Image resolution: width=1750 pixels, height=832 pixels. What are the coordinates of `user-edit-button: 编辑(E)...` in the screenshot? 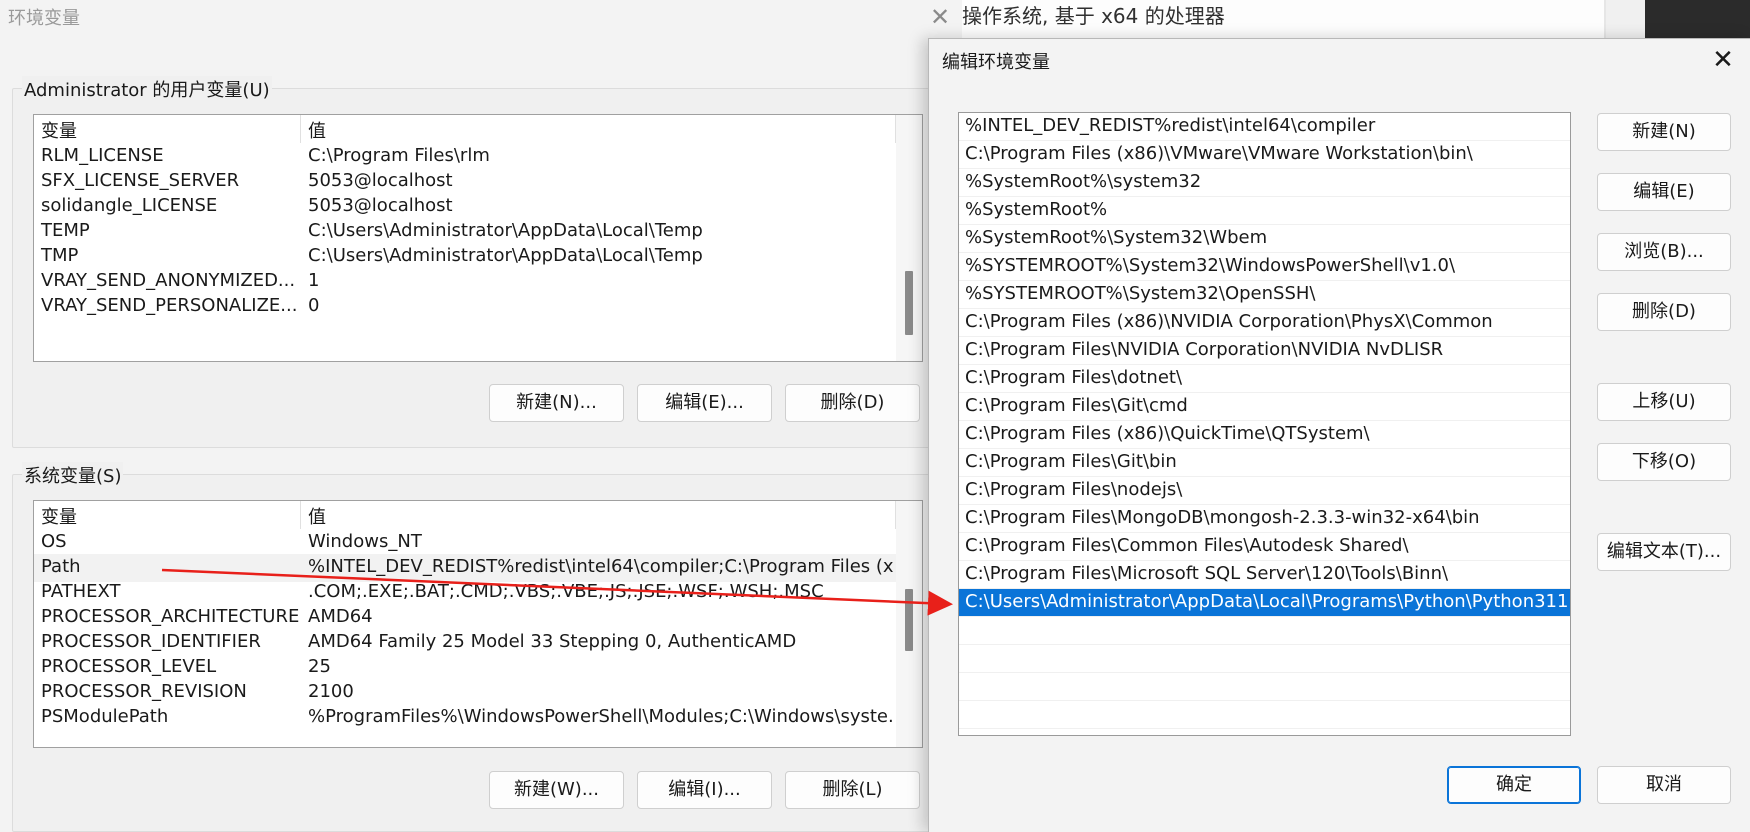 It's located at (704, 403).